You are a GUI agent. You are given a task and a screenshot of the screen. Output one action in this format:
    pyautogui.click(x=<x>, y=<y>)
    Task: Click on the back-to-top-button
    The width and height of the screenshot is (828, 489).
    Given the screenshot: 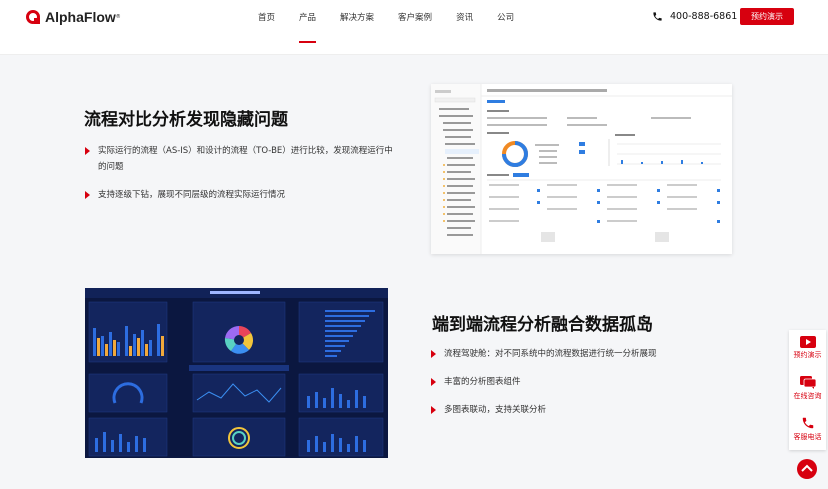 What is the action you would take?
    pyautogui.click(x=807, y=469)
    